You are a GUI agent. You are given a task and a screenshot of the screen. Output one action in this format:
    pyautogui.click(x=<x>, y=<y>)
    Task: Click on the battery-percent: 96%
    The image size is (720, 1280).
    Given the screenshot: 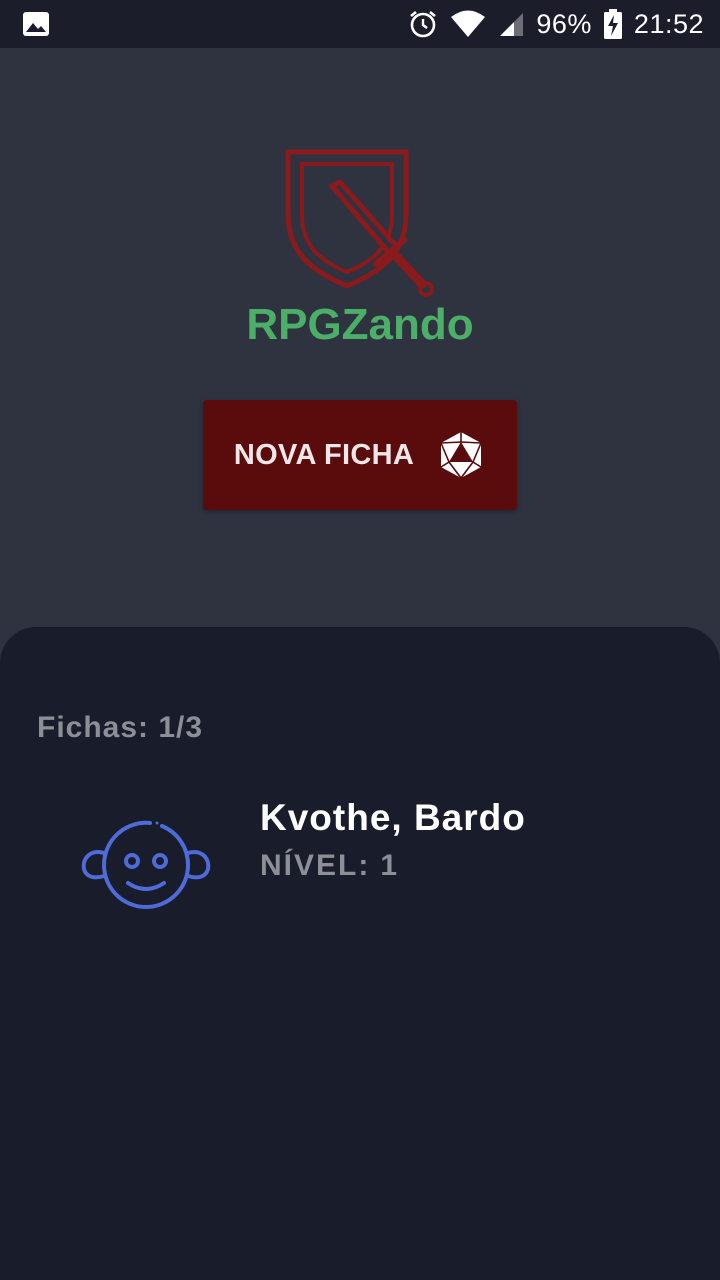 What is the action you would take?
    pyautogui.click(x=564, y=23)
    